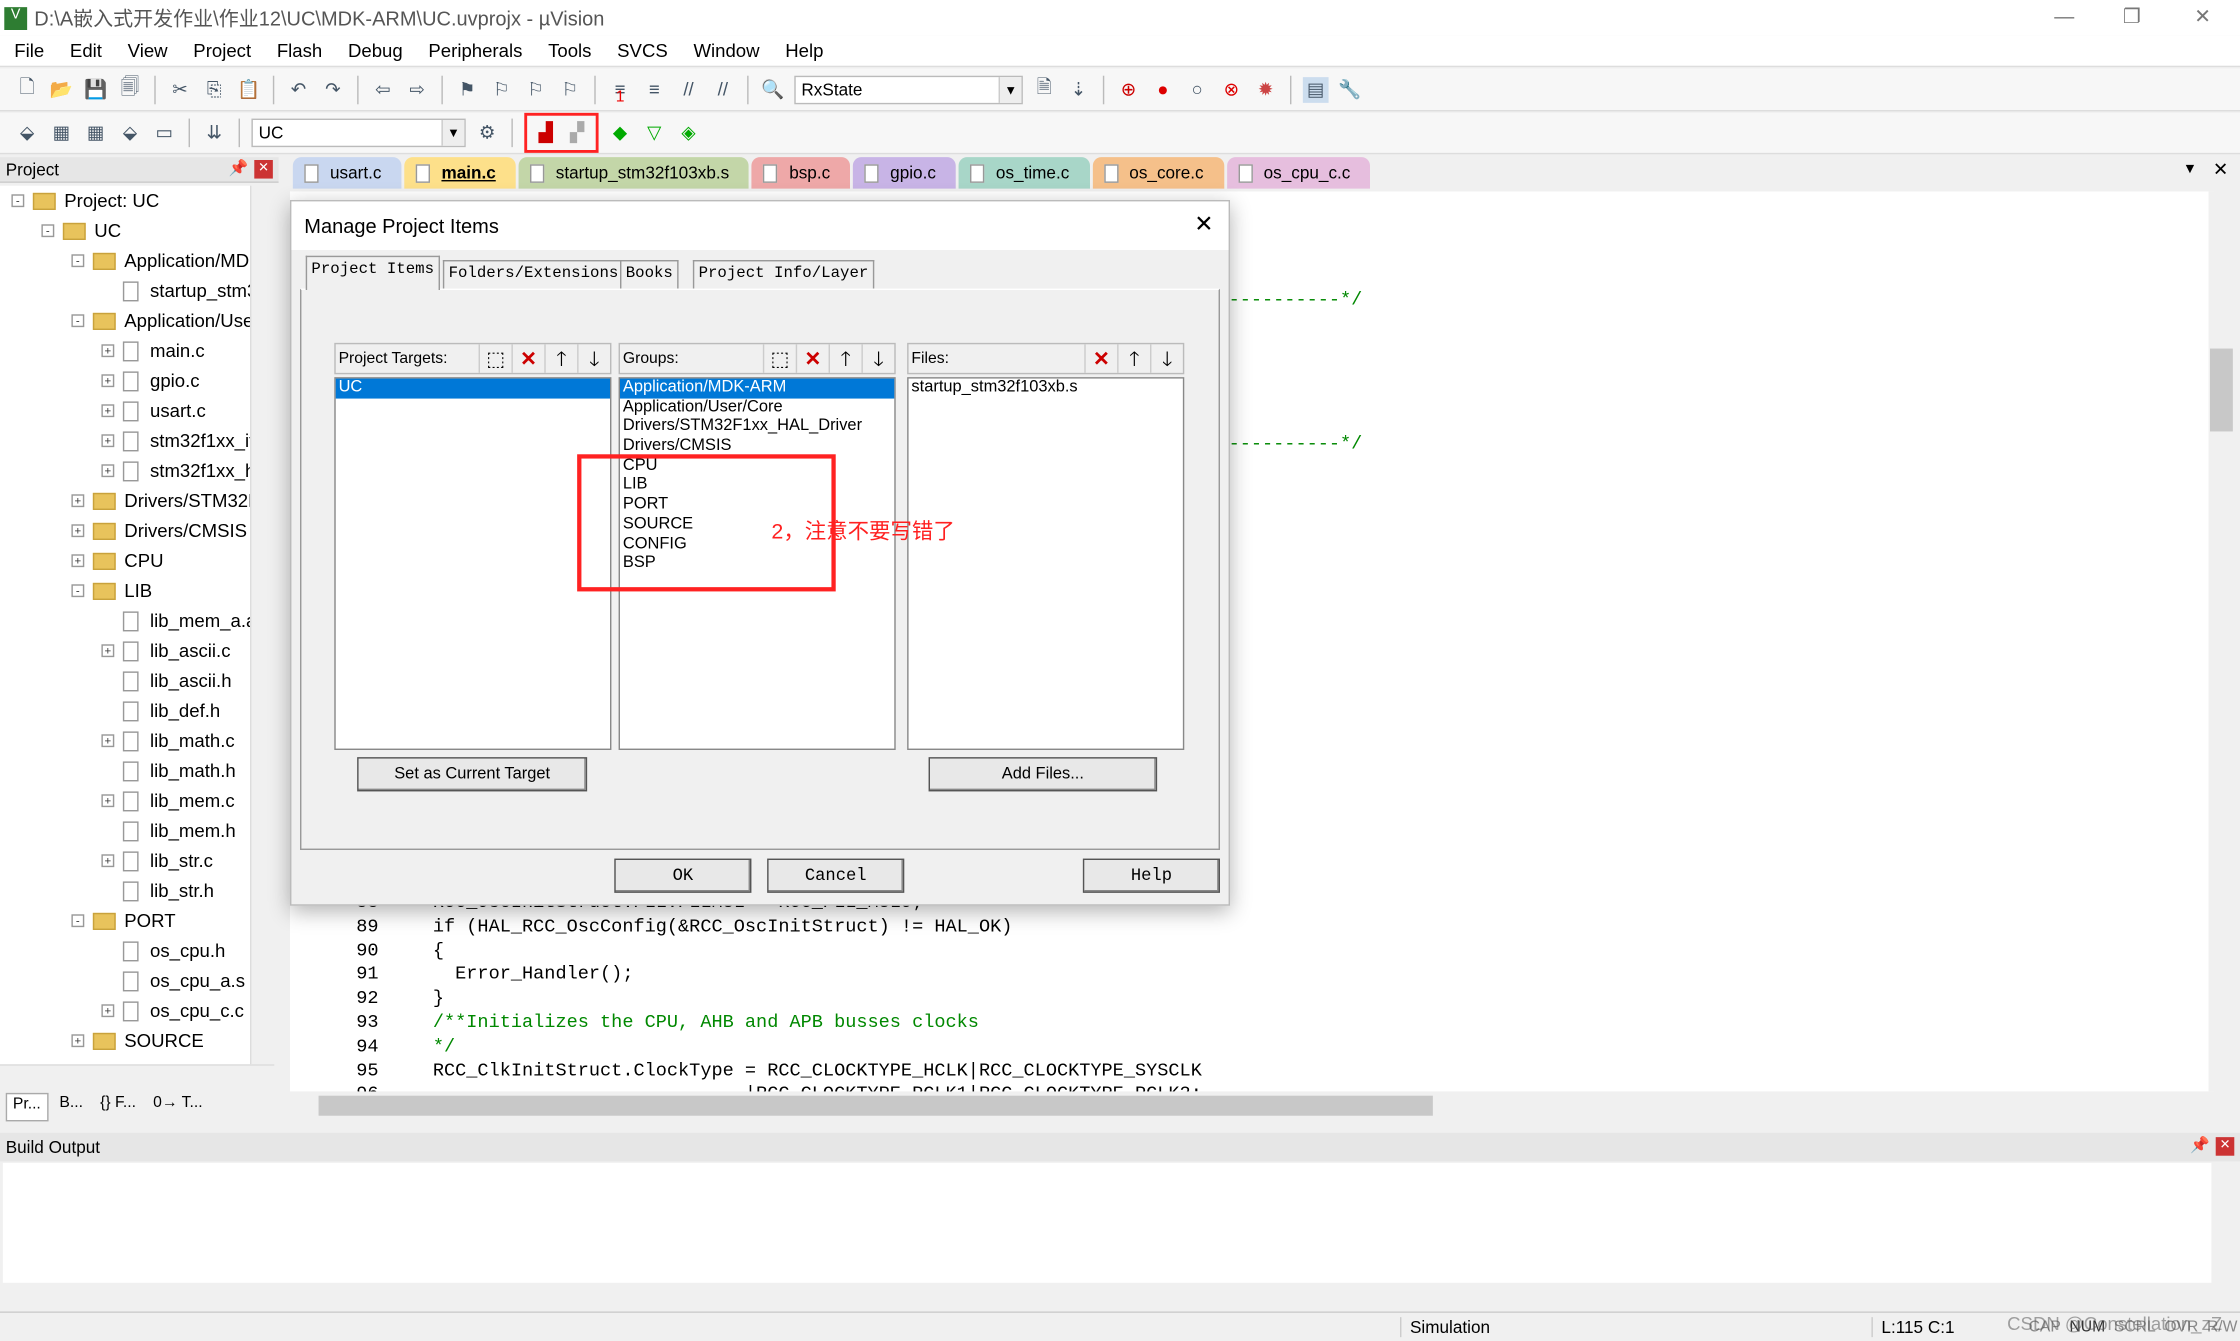  Describe the element at coordinates (125, 771) in the screenshot. I see `tree-item: lib_math.h` at that location.